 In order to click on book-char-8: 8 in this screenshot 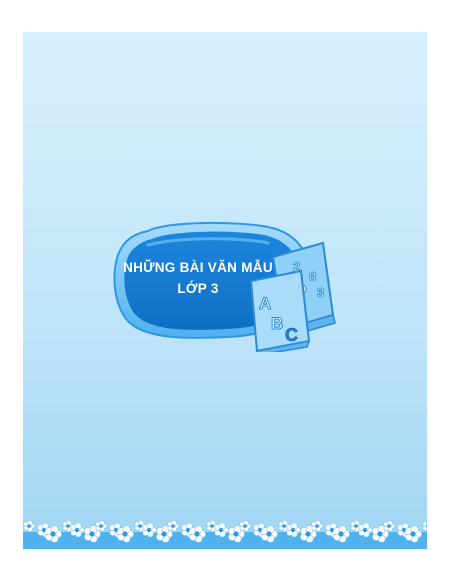, I will do `click(312, 276)`.